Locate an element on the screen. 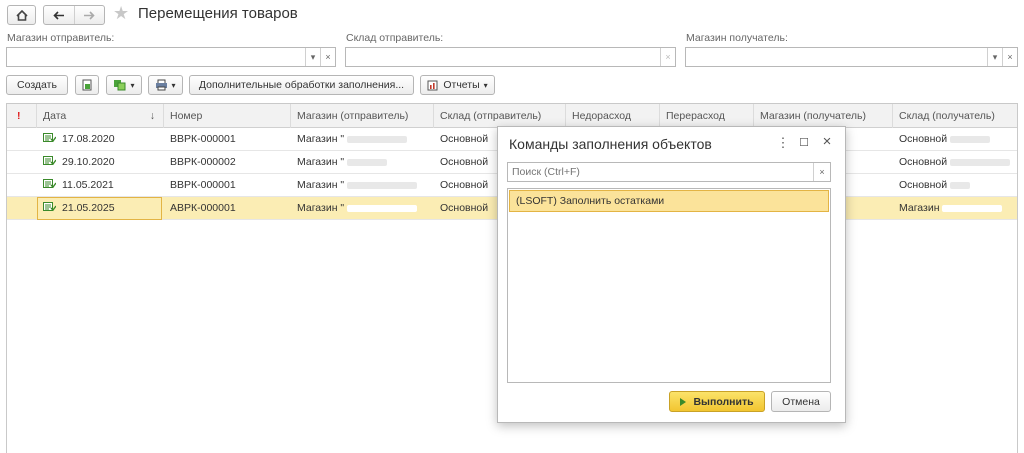 The width and height of the screenshot is (1024, 453). printer-icon is located at coordinates (162, 85).